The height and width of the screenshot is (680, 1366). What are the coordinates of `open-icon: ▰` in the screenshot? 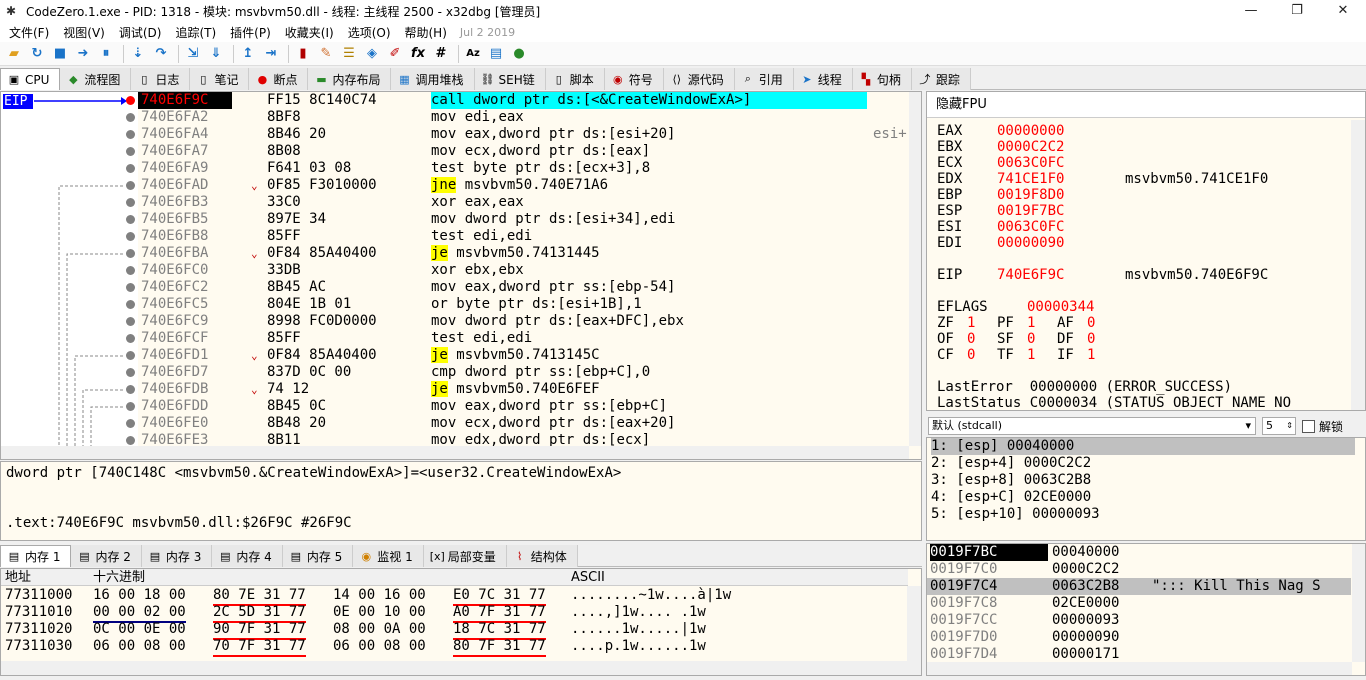 It's located at (14, 54).